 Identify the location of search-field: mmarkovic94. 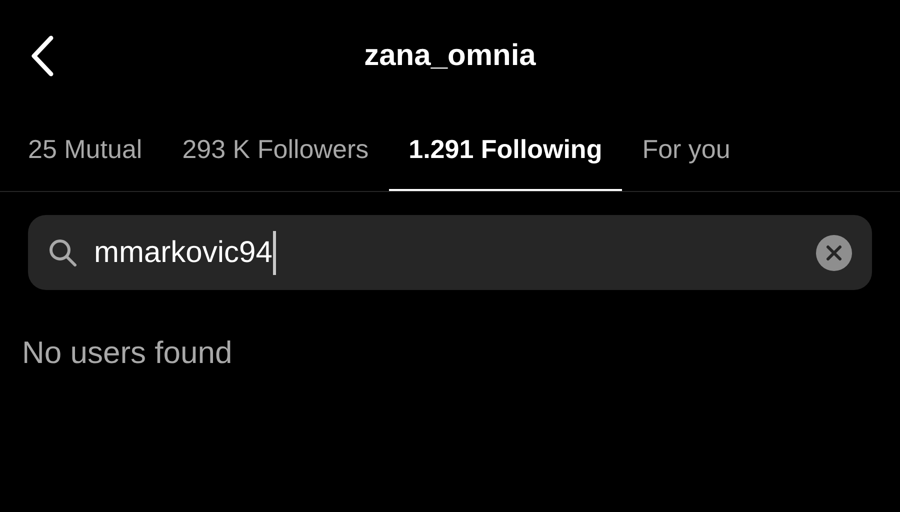
(450, 252).